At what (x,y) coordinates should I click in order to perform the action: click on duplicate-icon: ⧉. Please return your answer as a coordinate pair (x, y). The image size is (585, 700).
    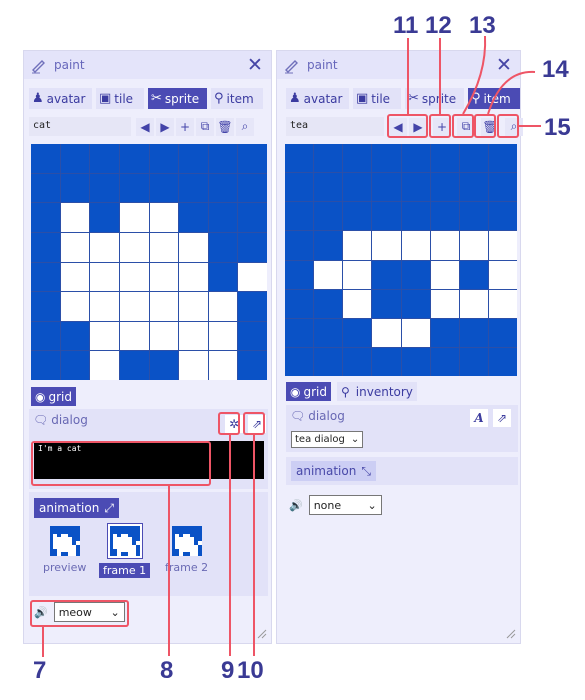
    Looking at the image, I should click on (205, 126).